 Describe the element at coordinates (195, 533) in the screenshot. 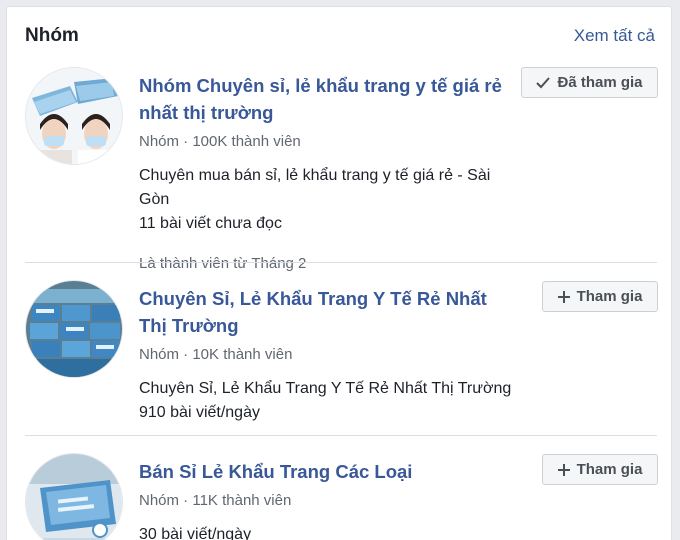

I see `group-activity: 30 bài viết/ngày` at that location.